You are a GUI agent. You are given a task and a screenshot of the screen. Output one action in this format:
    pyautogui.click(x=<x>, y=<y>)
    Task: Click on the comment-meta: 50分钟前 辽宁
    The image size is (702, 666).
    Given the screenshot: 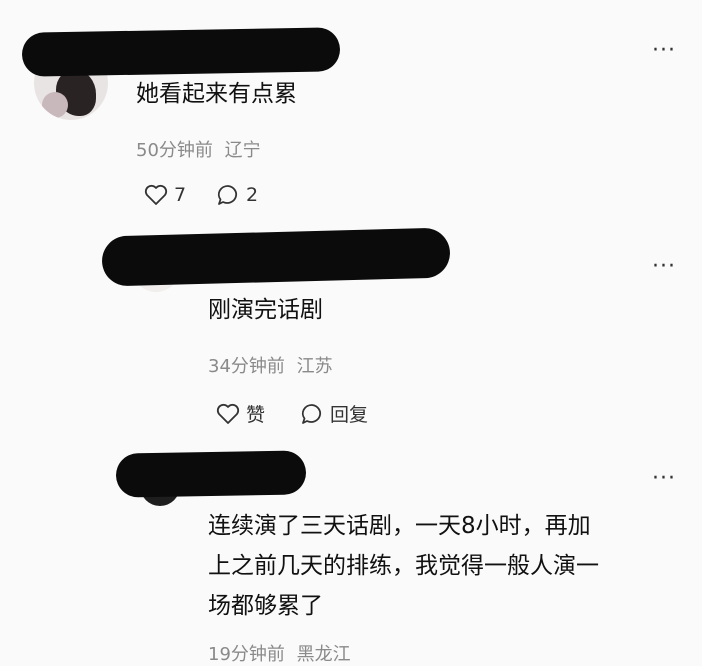 What is the action you would take?
    pyautogui.click(x=198, y=149)
    